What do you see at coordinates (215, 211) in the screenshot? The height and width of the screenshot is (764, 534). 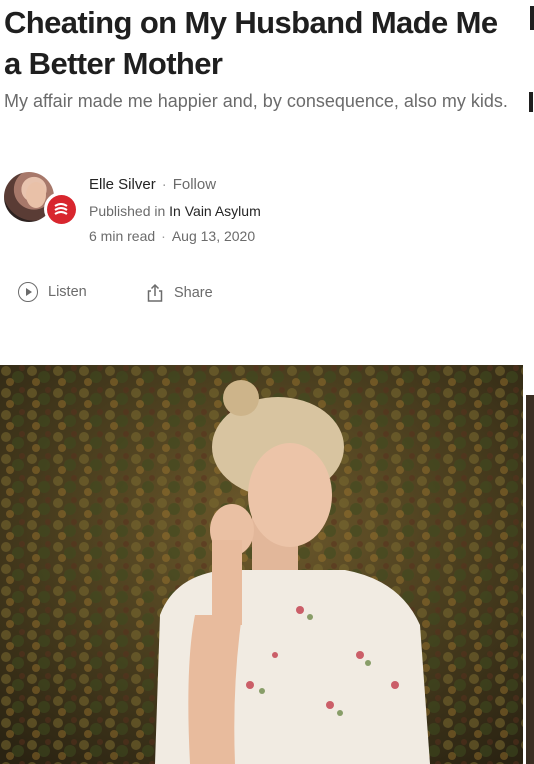 I see `publication-link: In Vain Asylum` at bounding box center [215, 211].